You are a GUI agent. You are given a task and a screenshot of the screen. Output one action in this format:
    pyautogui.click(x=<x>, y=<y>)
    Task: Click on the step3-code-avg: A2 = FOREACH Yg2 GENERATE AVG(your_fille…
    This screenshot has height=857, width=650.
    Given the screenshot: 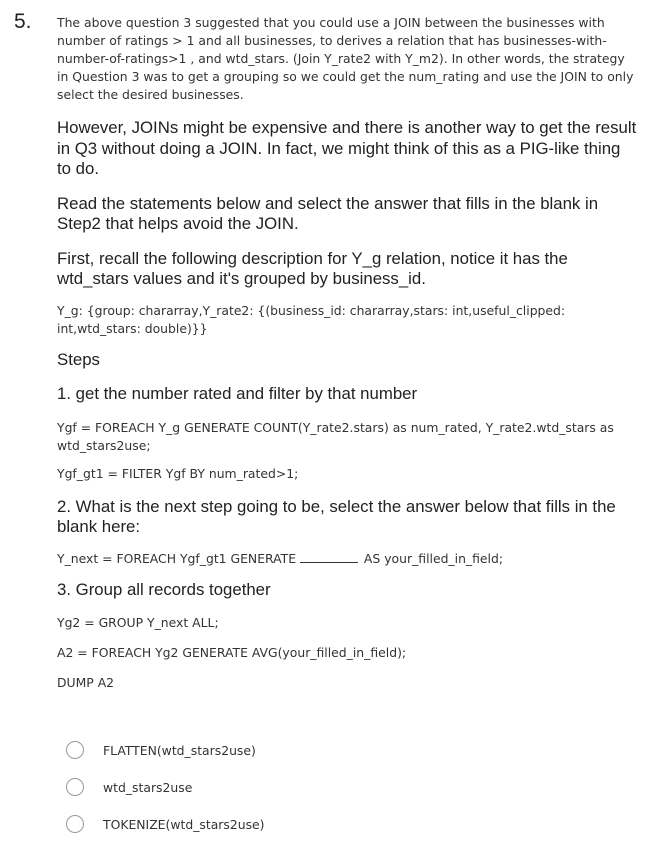 What is the action you would take?
    pyautogui.click(x=232, y=652)
    